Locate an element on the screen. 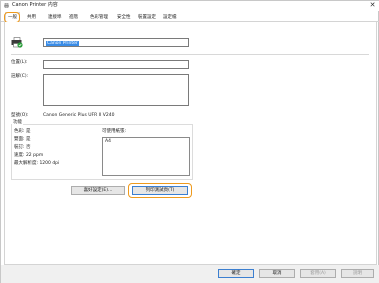  tab-color-management: 色彩管理 is located at coordinates (99, 18).